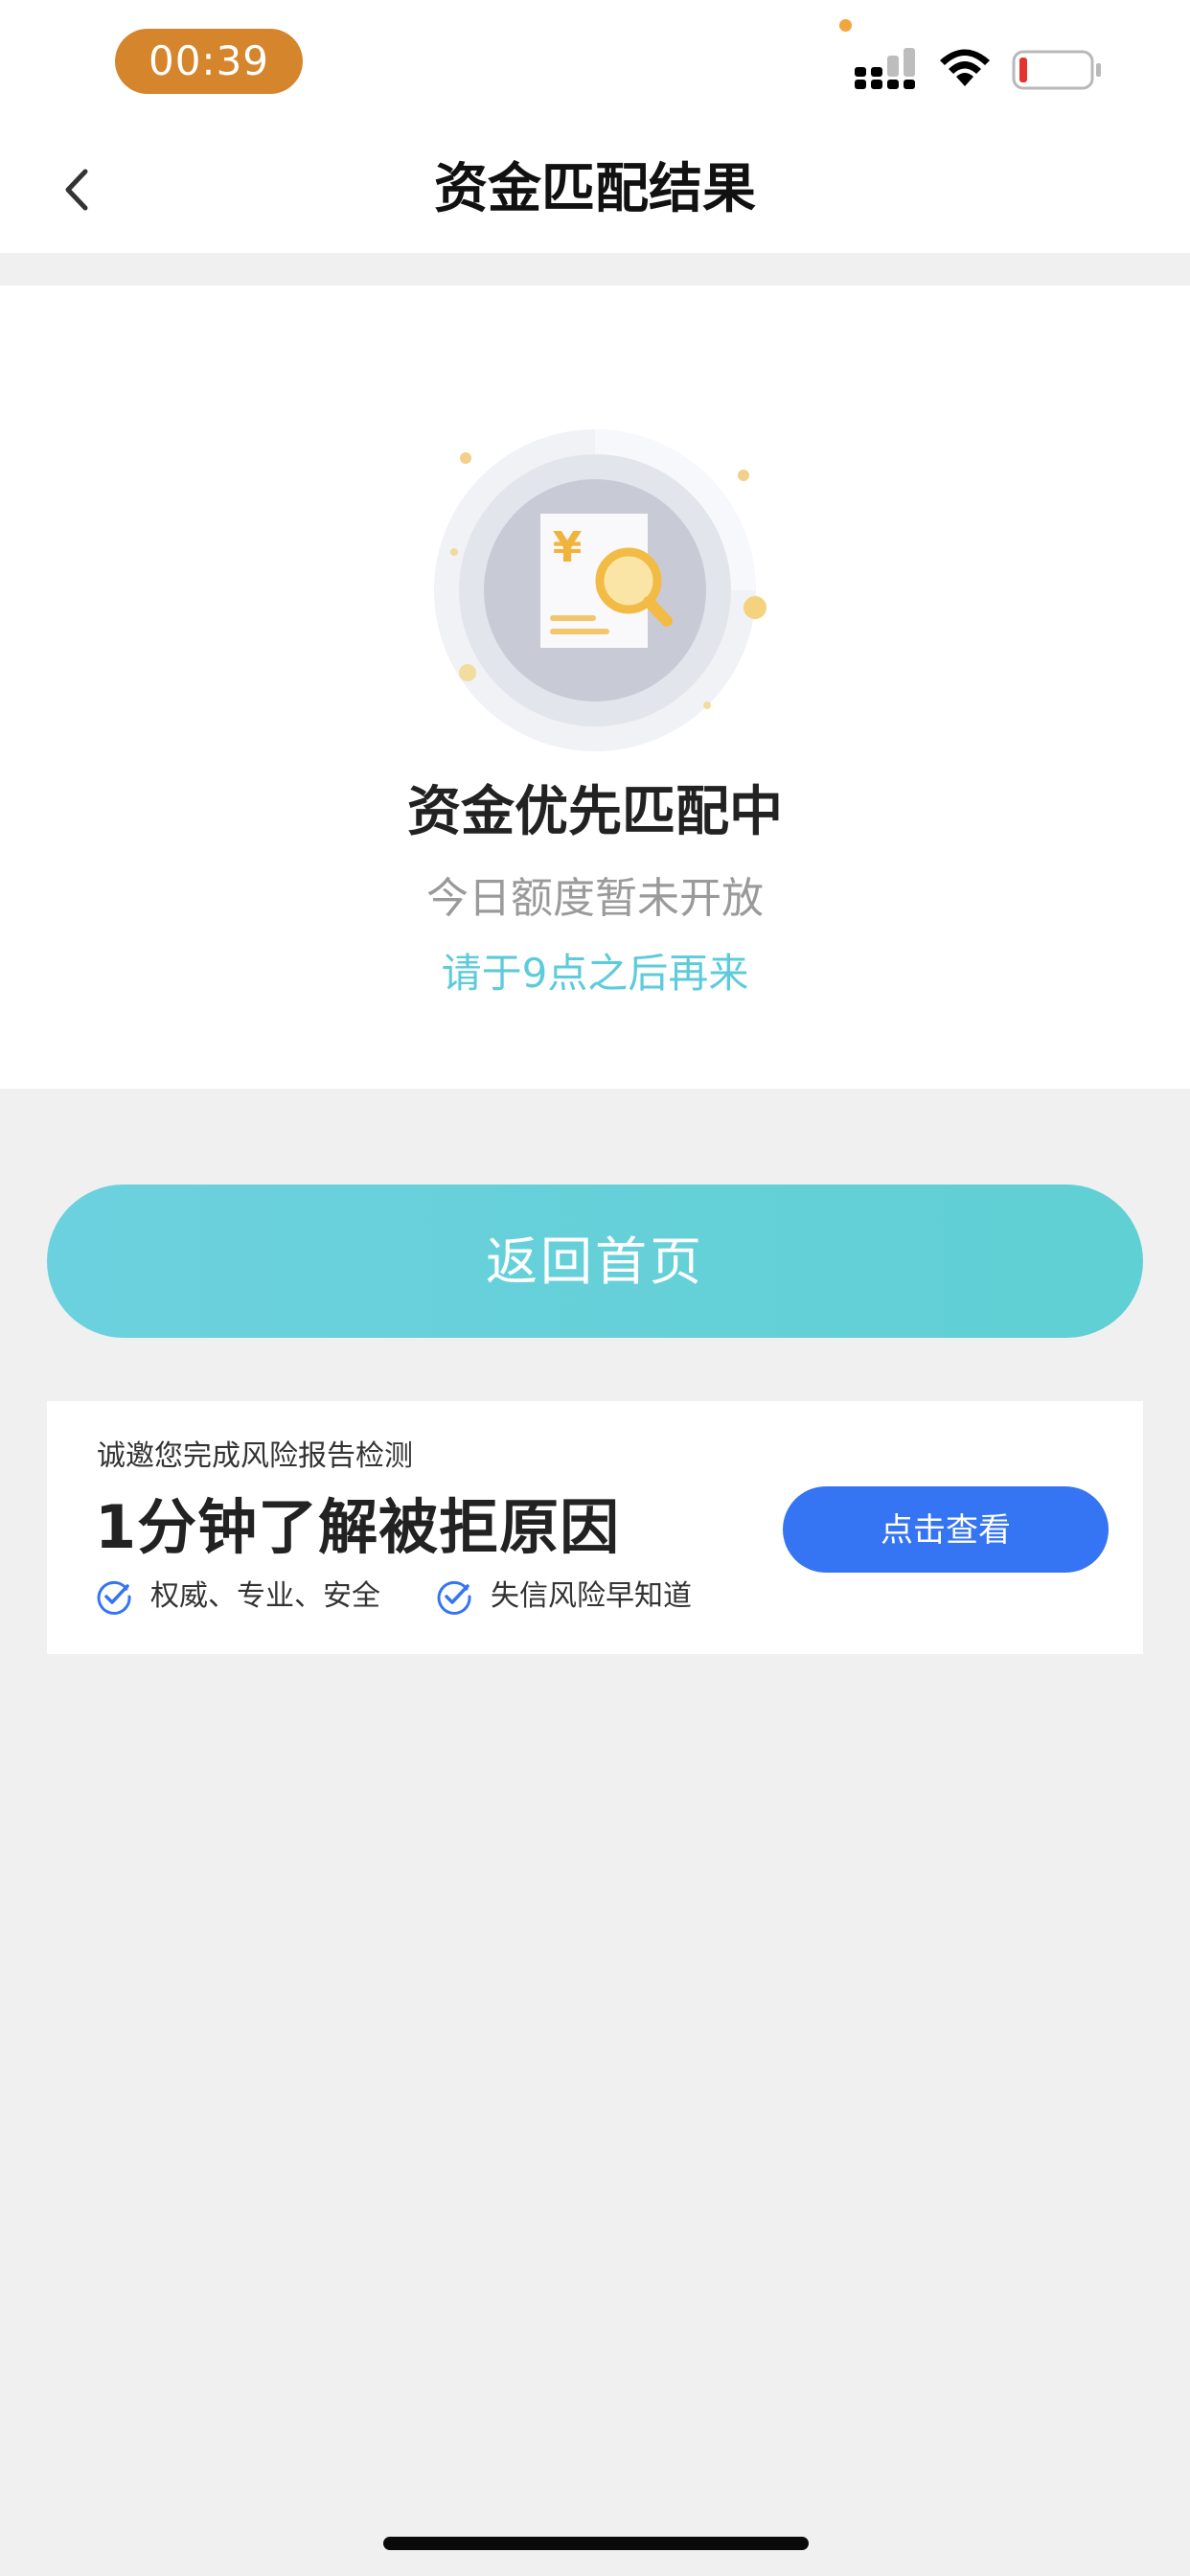 This screenshot has width=1190, height=2576. Describe the element at coordinates (885, 68) in the screenshot. I see `signal-icon` at that location.